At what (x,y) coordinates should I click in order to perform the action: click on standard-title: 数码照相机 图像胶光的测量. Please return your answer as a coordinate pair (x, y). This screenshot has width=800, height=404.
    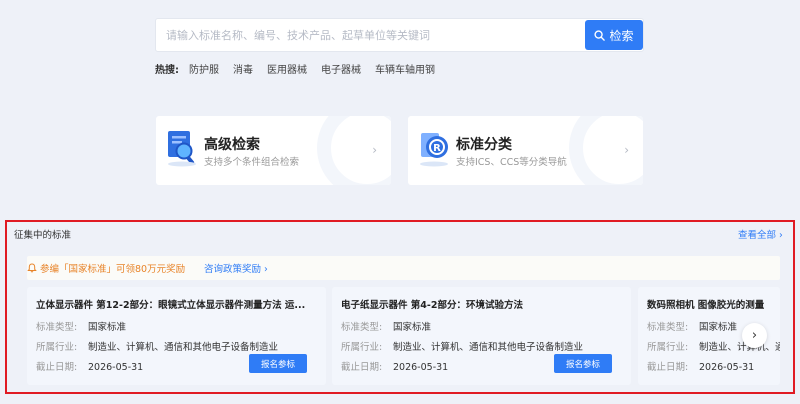
    Looking at the image, I should click on (713, 304).